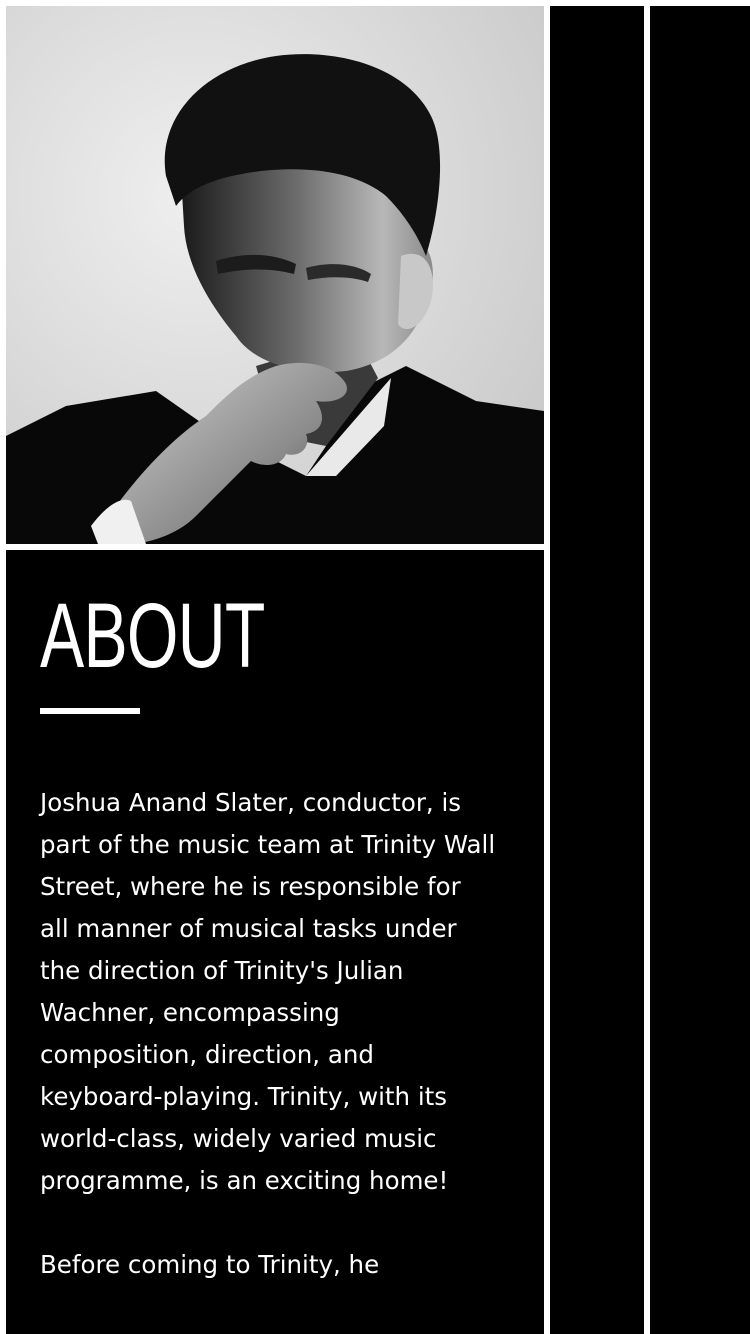  I want to click on dark-column-panel, so click(597, 670).